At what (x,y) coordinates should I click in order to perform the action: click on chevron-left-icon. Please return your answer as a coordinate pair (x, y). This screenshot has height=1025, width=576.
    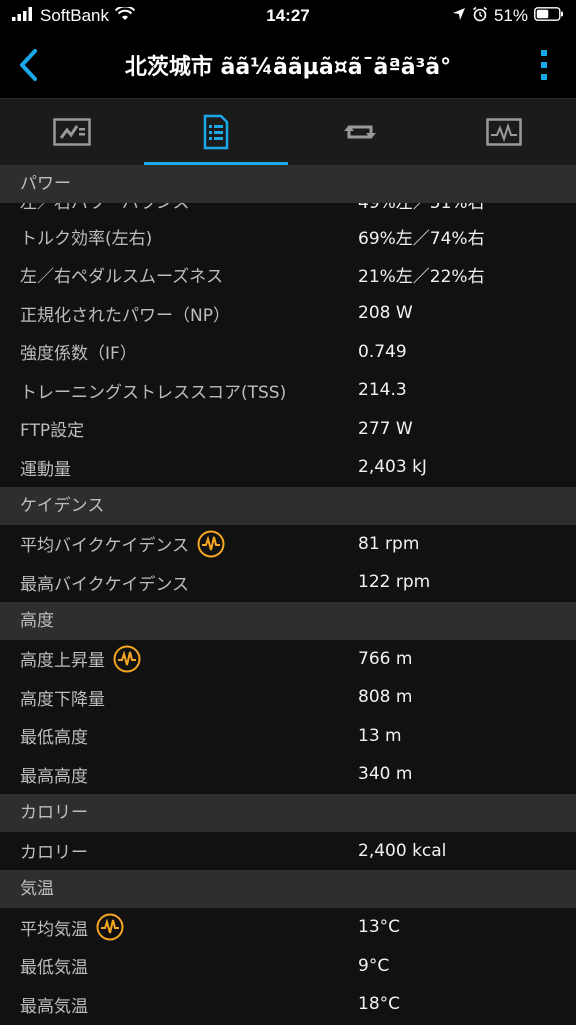
    Looking at the image, I should click on (28, 65).